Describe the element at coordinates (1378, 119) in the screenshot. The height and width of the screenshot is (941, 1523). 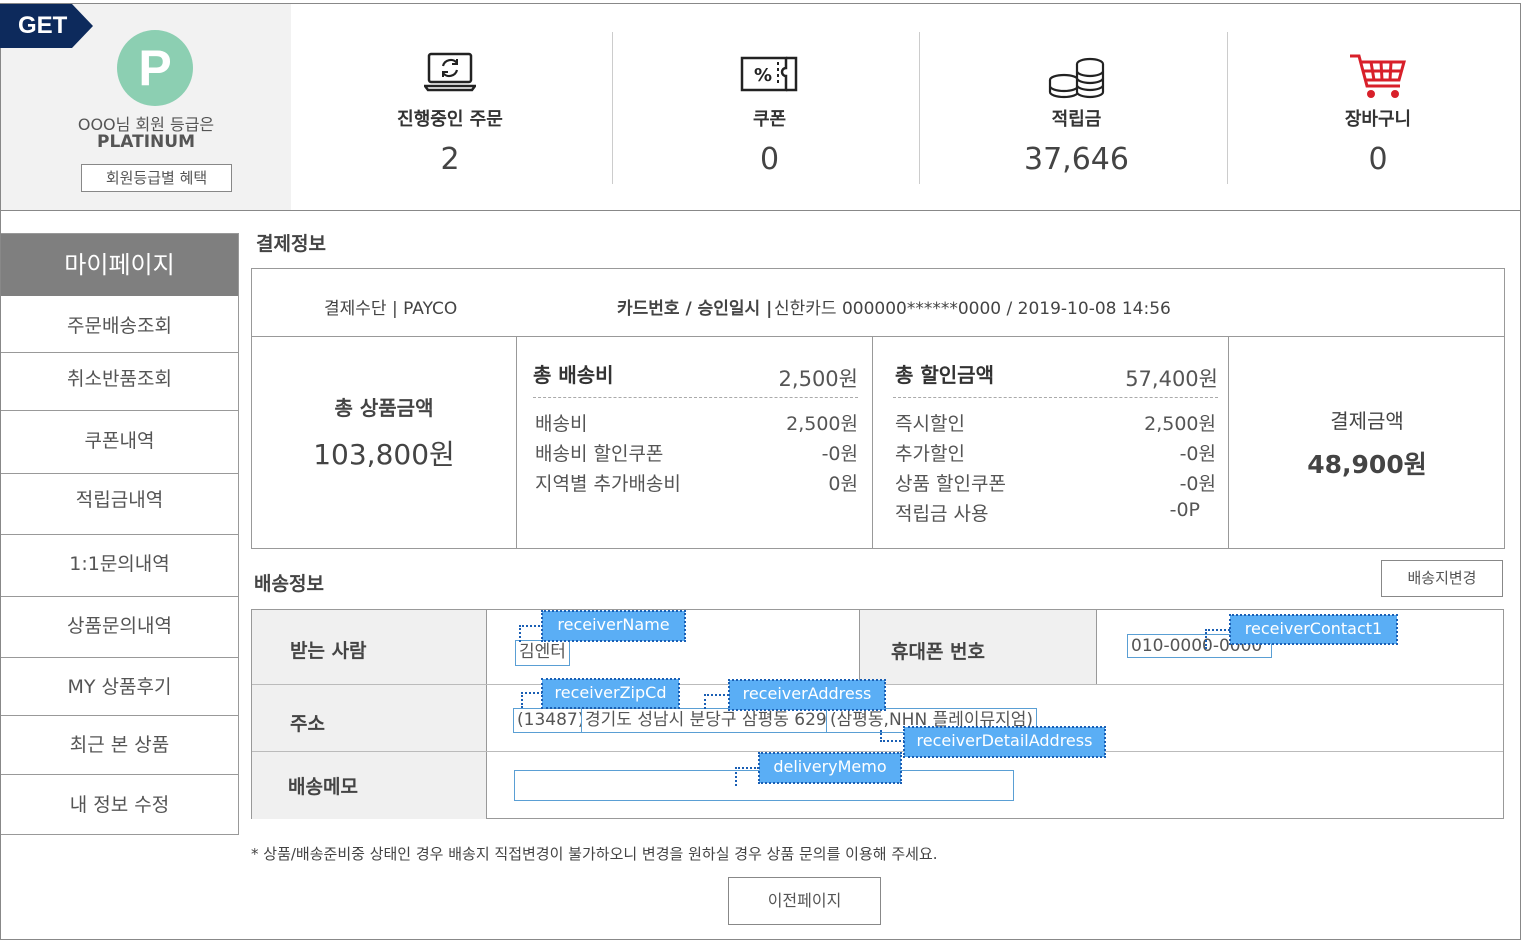
I see `stat-label: 장바구니` at that location.